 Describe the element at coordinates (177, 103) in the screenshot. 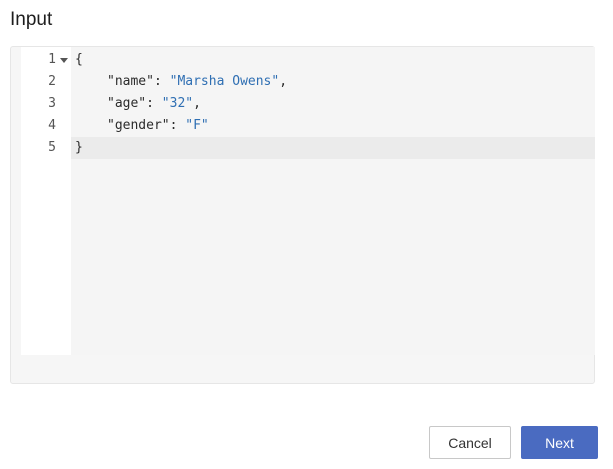

I see `json-string-value: "32"` at that location.